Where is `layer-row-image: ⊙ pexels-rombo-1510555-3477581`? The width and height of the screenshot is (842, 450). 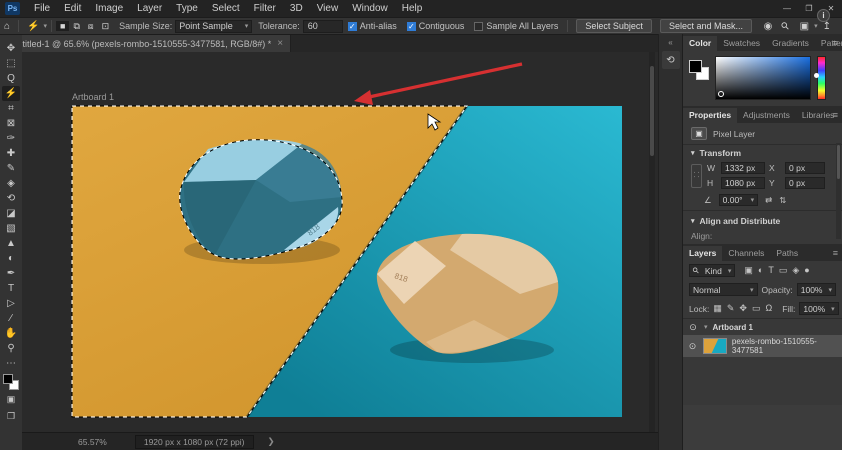 layer-row-image: ⊙ pexels-rombo-1510555-3477581 is located at coordinates (762, 346).